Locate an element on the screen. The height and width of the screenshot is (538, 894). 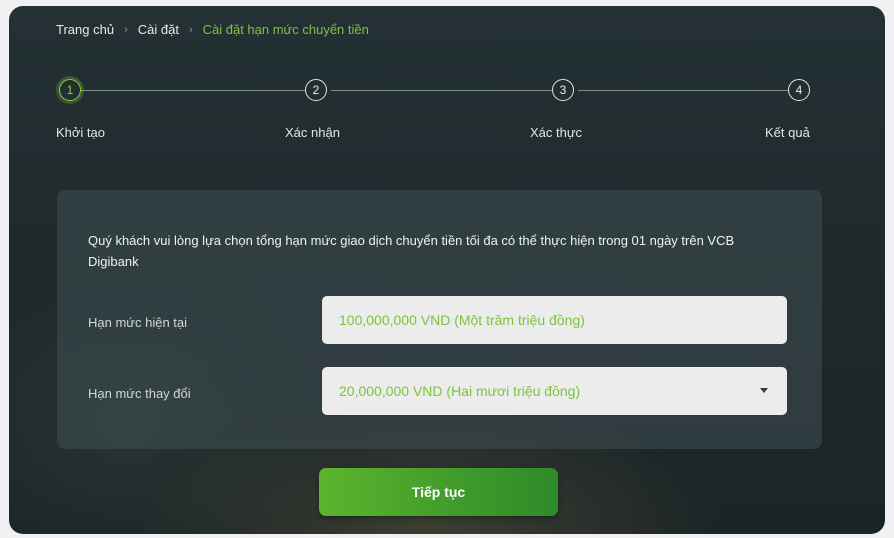
step-3-label: Xác thực is located at coordinates (556, 132).